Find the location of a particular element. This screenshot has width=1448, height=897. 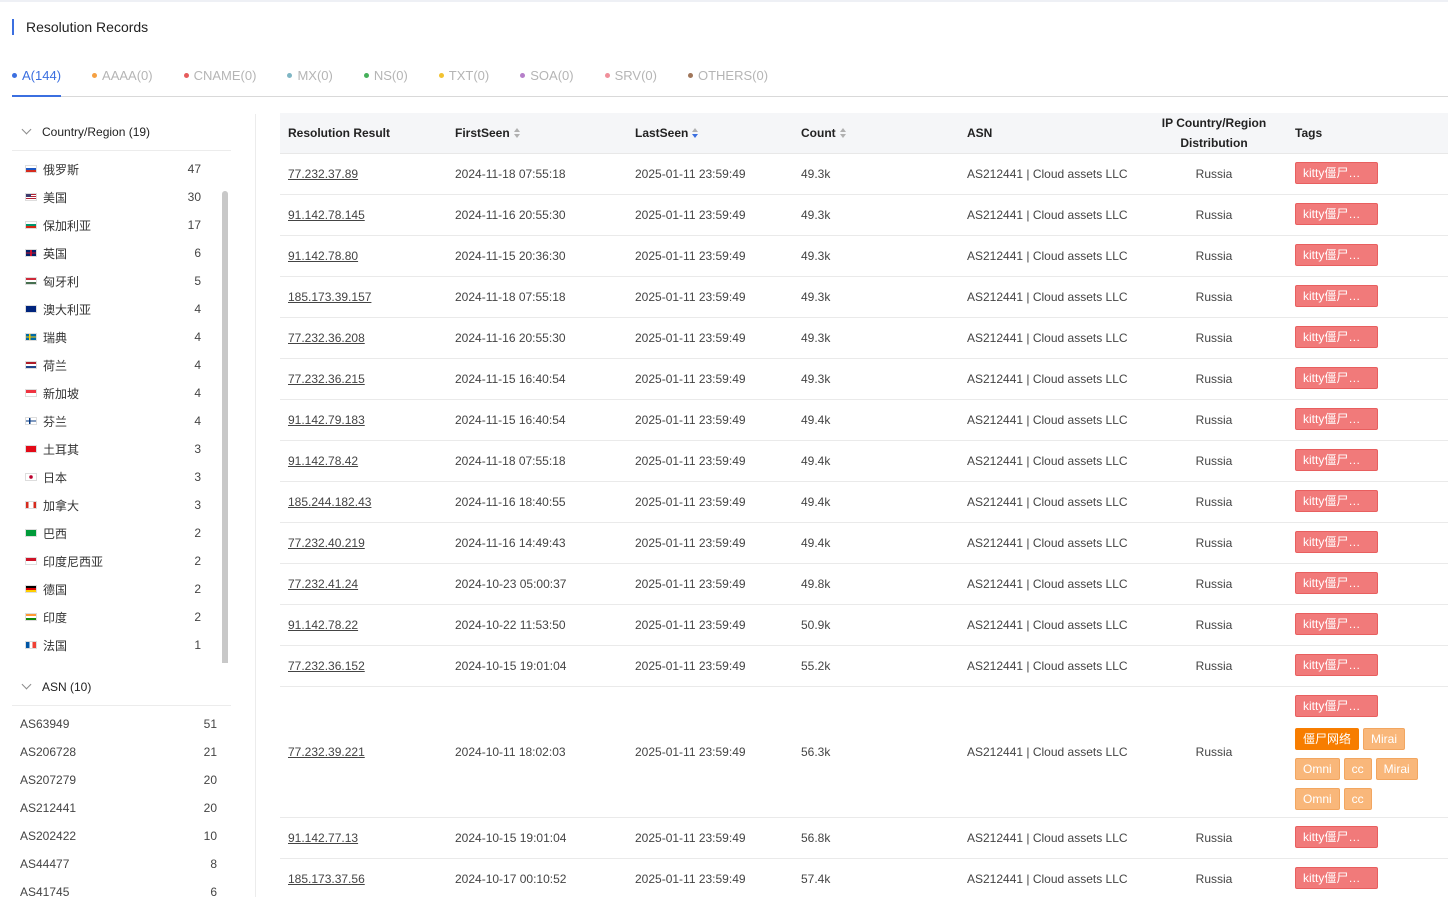

country-filter-item: 加拿大 3 is located at coordinates (121, 505).